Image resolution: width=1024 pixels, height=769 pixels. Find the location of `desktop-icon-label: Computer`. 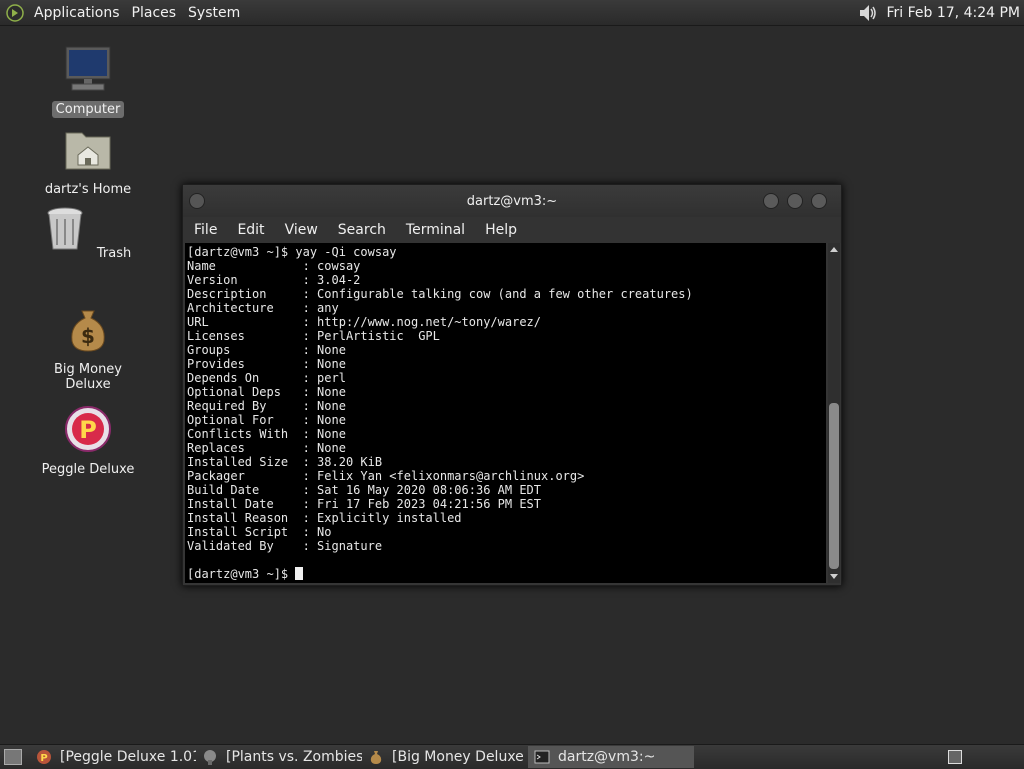

desktop-icon-label: Computer is located at coordinates (88, 109).